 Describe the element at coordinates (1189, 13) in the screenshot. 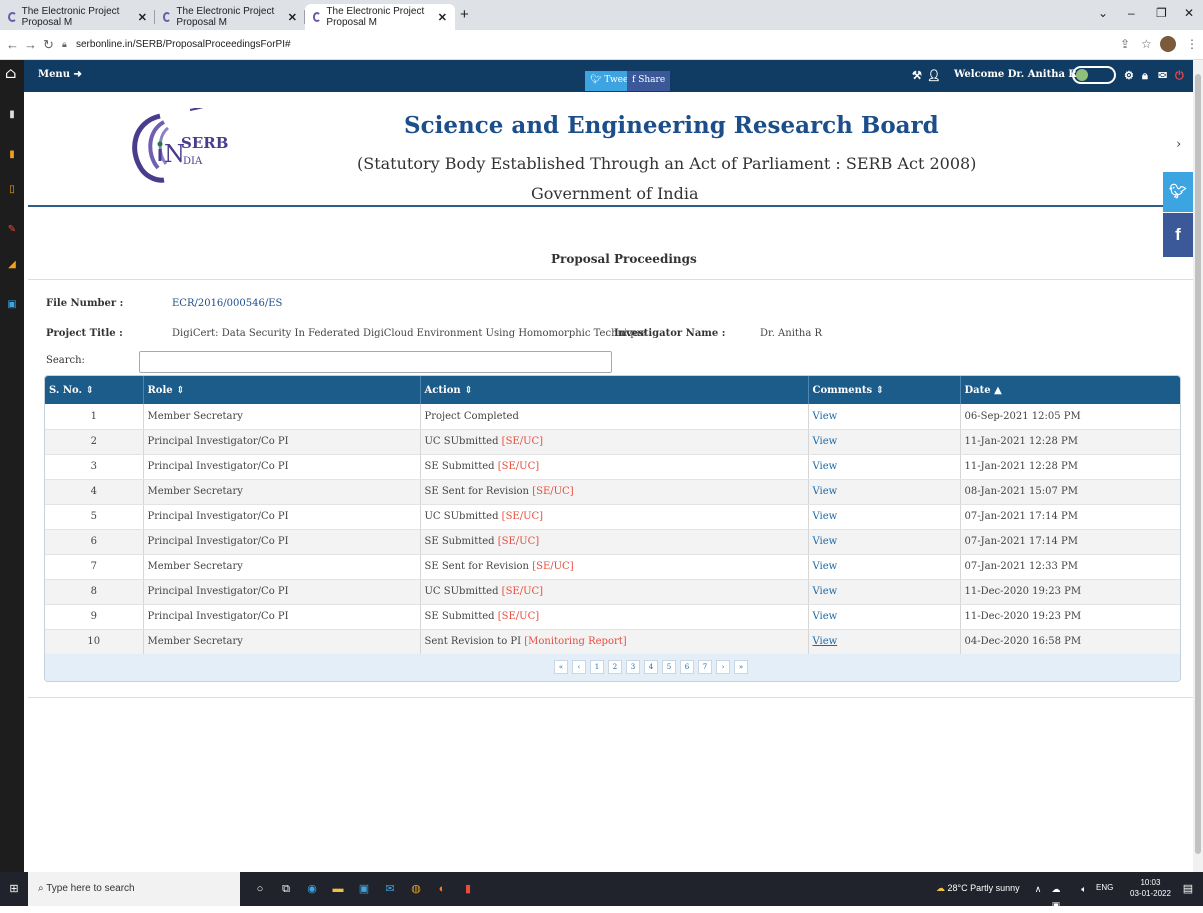

I see `window-close-icon: ✕` at that location.